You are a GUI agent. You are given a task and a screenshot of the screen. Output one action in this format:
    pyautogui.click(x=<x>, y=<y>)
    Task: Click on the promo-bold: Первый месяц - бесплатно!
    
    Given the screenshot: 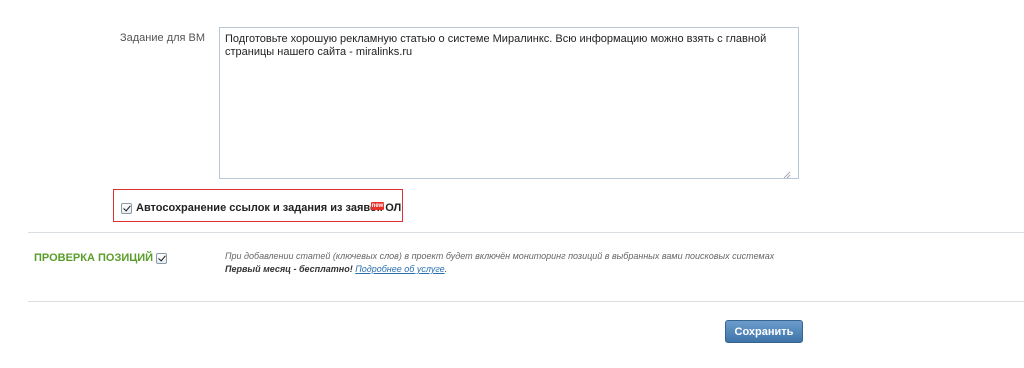 What is the action you would take?
    pyautogui.click(x=289, y=269)
    